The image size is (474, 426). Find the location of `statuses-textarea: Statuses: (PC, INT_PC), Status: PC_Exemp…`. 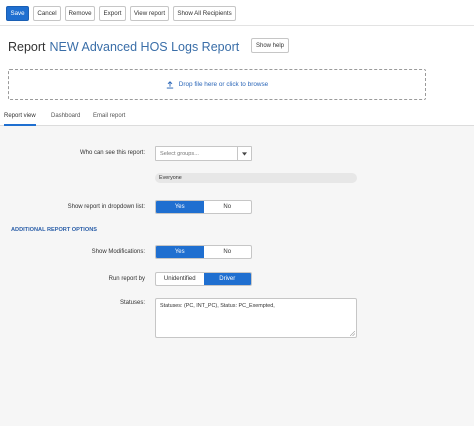

statuses-textarea: Statuses: (PC, INT_PC), Status: PC_Exemp… is located at coordinates (256, 318).